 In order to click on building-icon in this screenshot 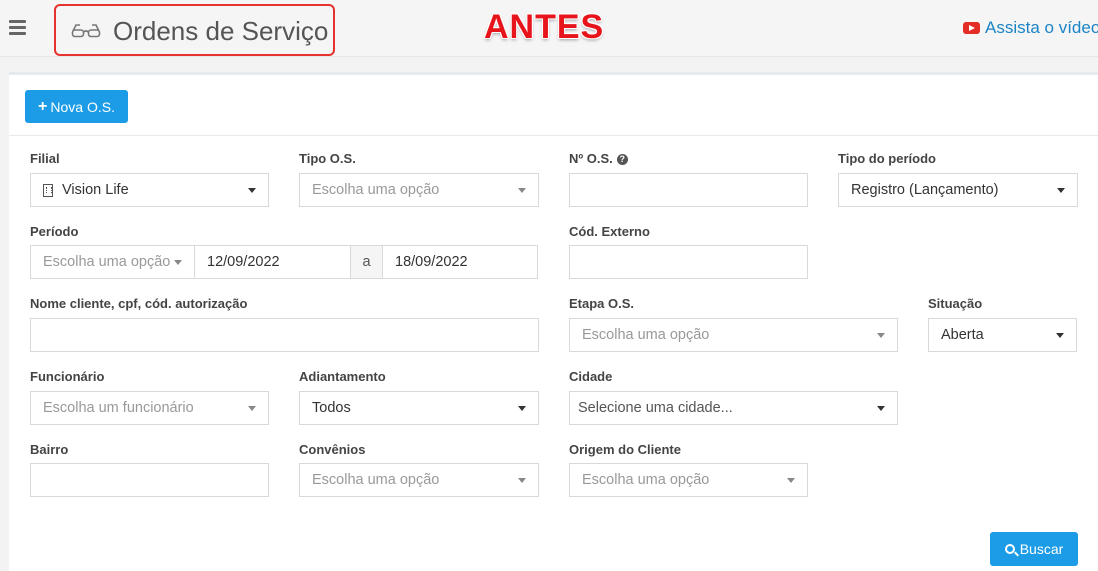, I will do `click(48, 190)`.